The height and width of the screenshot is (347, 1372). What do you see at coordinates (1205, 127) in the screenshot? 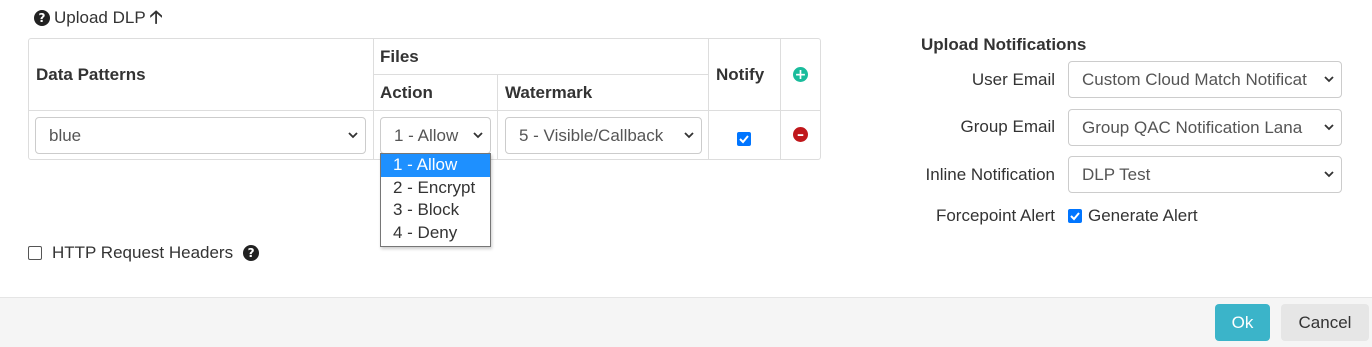
I see `group-email-select: Group QAC Notification Lana` at bounding box center [1205, 127].